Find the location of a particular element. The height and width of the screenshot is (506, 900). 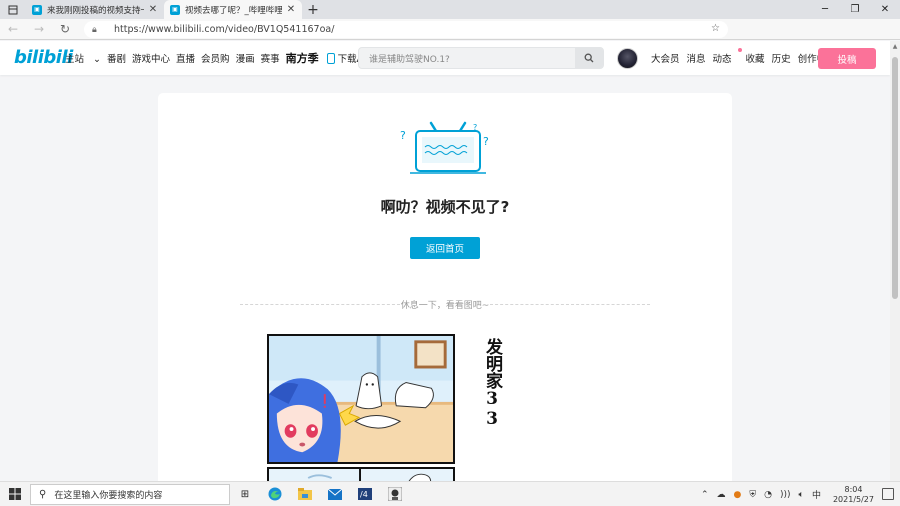

rest-divider: 休息一下，看看图吧~ is located at coordinates (445, 304).